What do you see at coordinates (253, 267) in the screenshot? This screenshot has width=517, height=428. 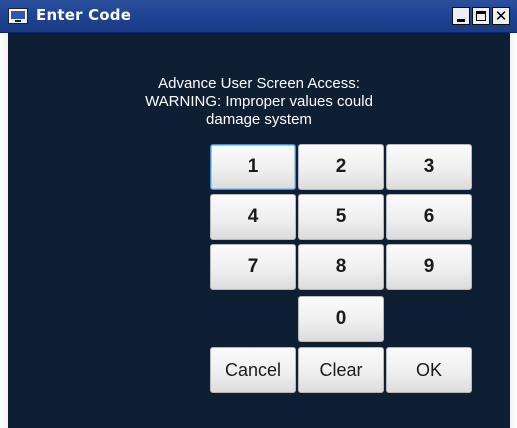 I see `key-7-button: 7` at bounding box center [253, 267].